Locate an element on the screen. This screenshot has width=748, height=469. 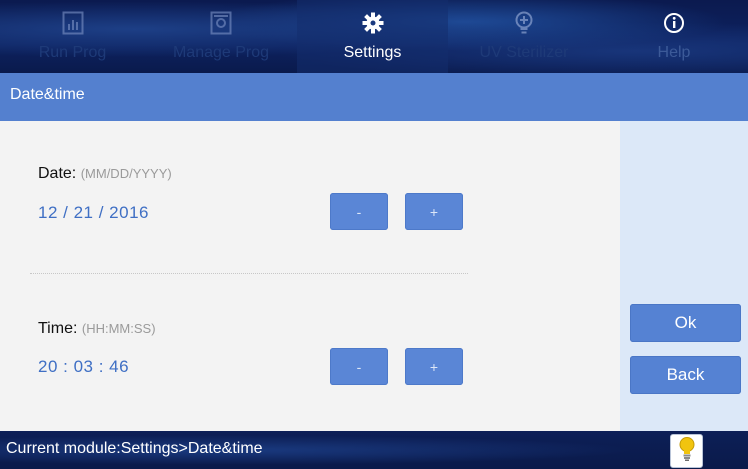
back-button: Back is located at coordinates (685, 375).